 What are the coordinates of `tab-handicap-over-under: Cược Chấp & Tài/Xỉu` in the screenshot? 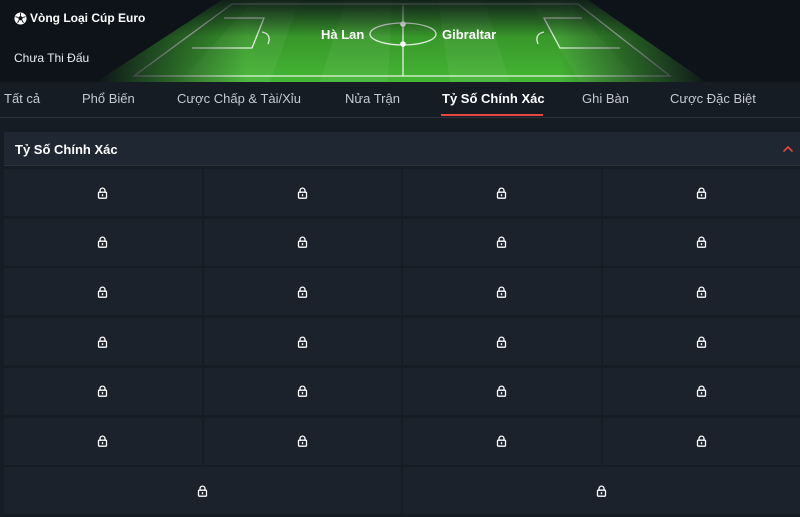 It's located at (239, 98).